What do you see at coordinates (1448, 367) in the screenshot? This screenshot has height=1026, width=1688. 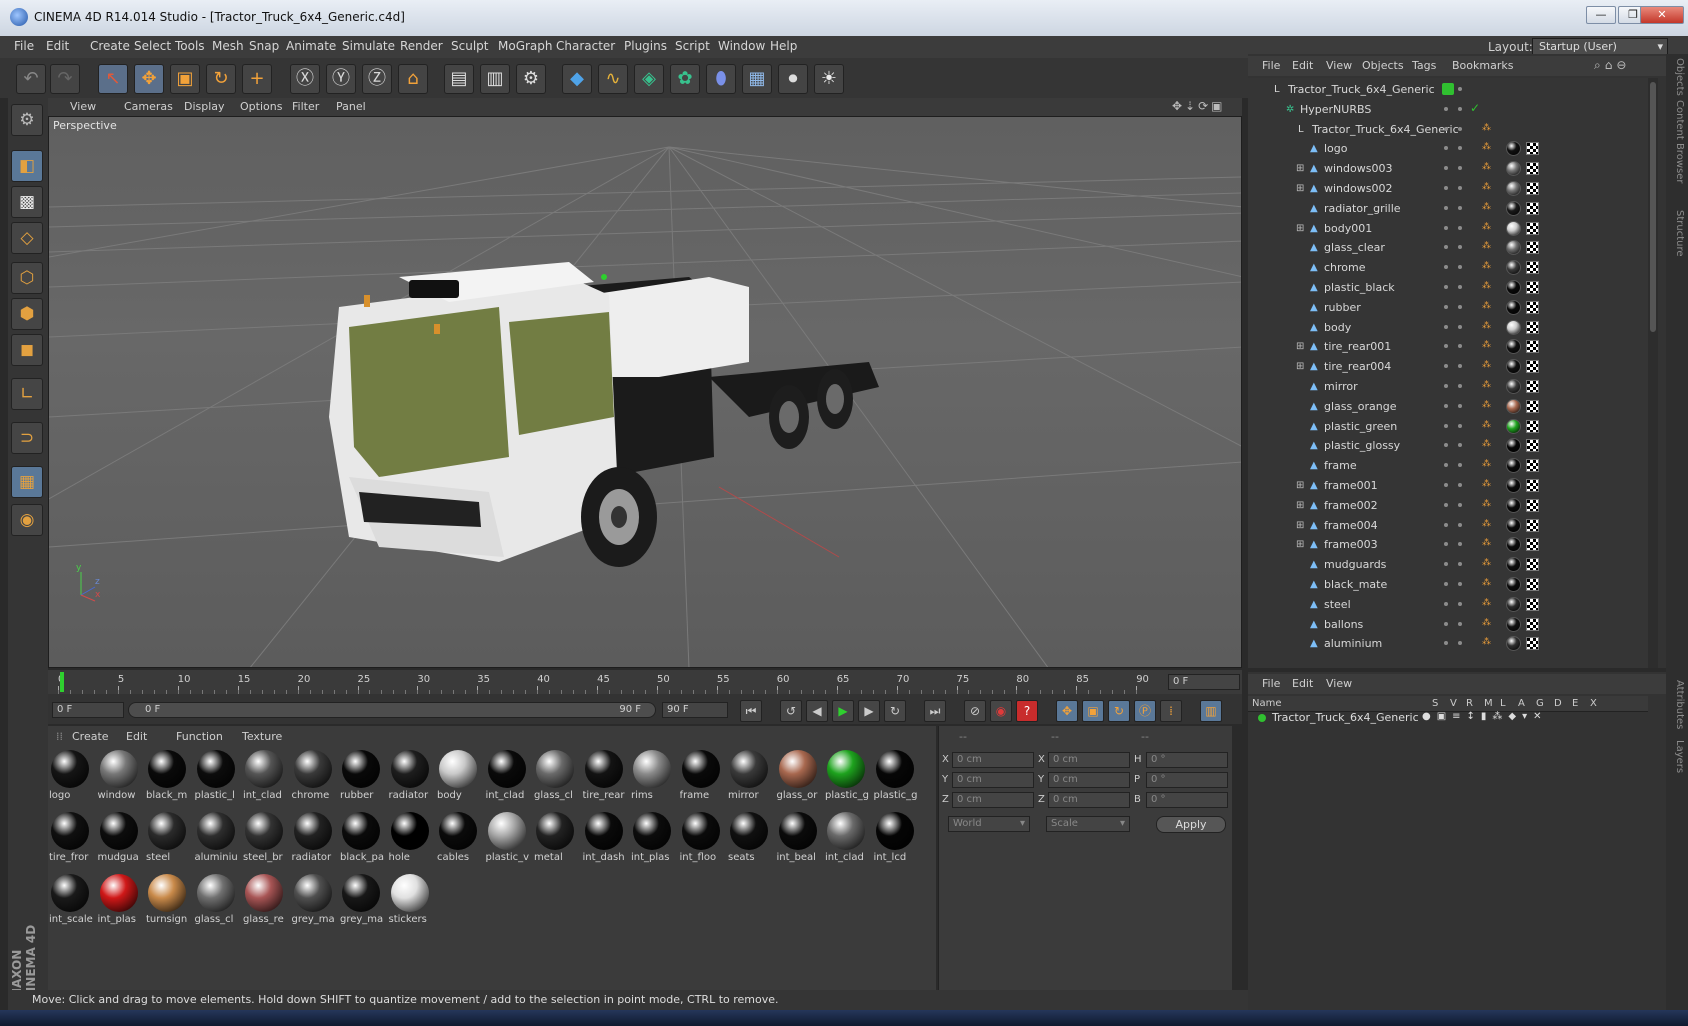 I see `object-row: ⊞ ▲ tire_rear004 ⁂` at bounding box center [1448, 367].